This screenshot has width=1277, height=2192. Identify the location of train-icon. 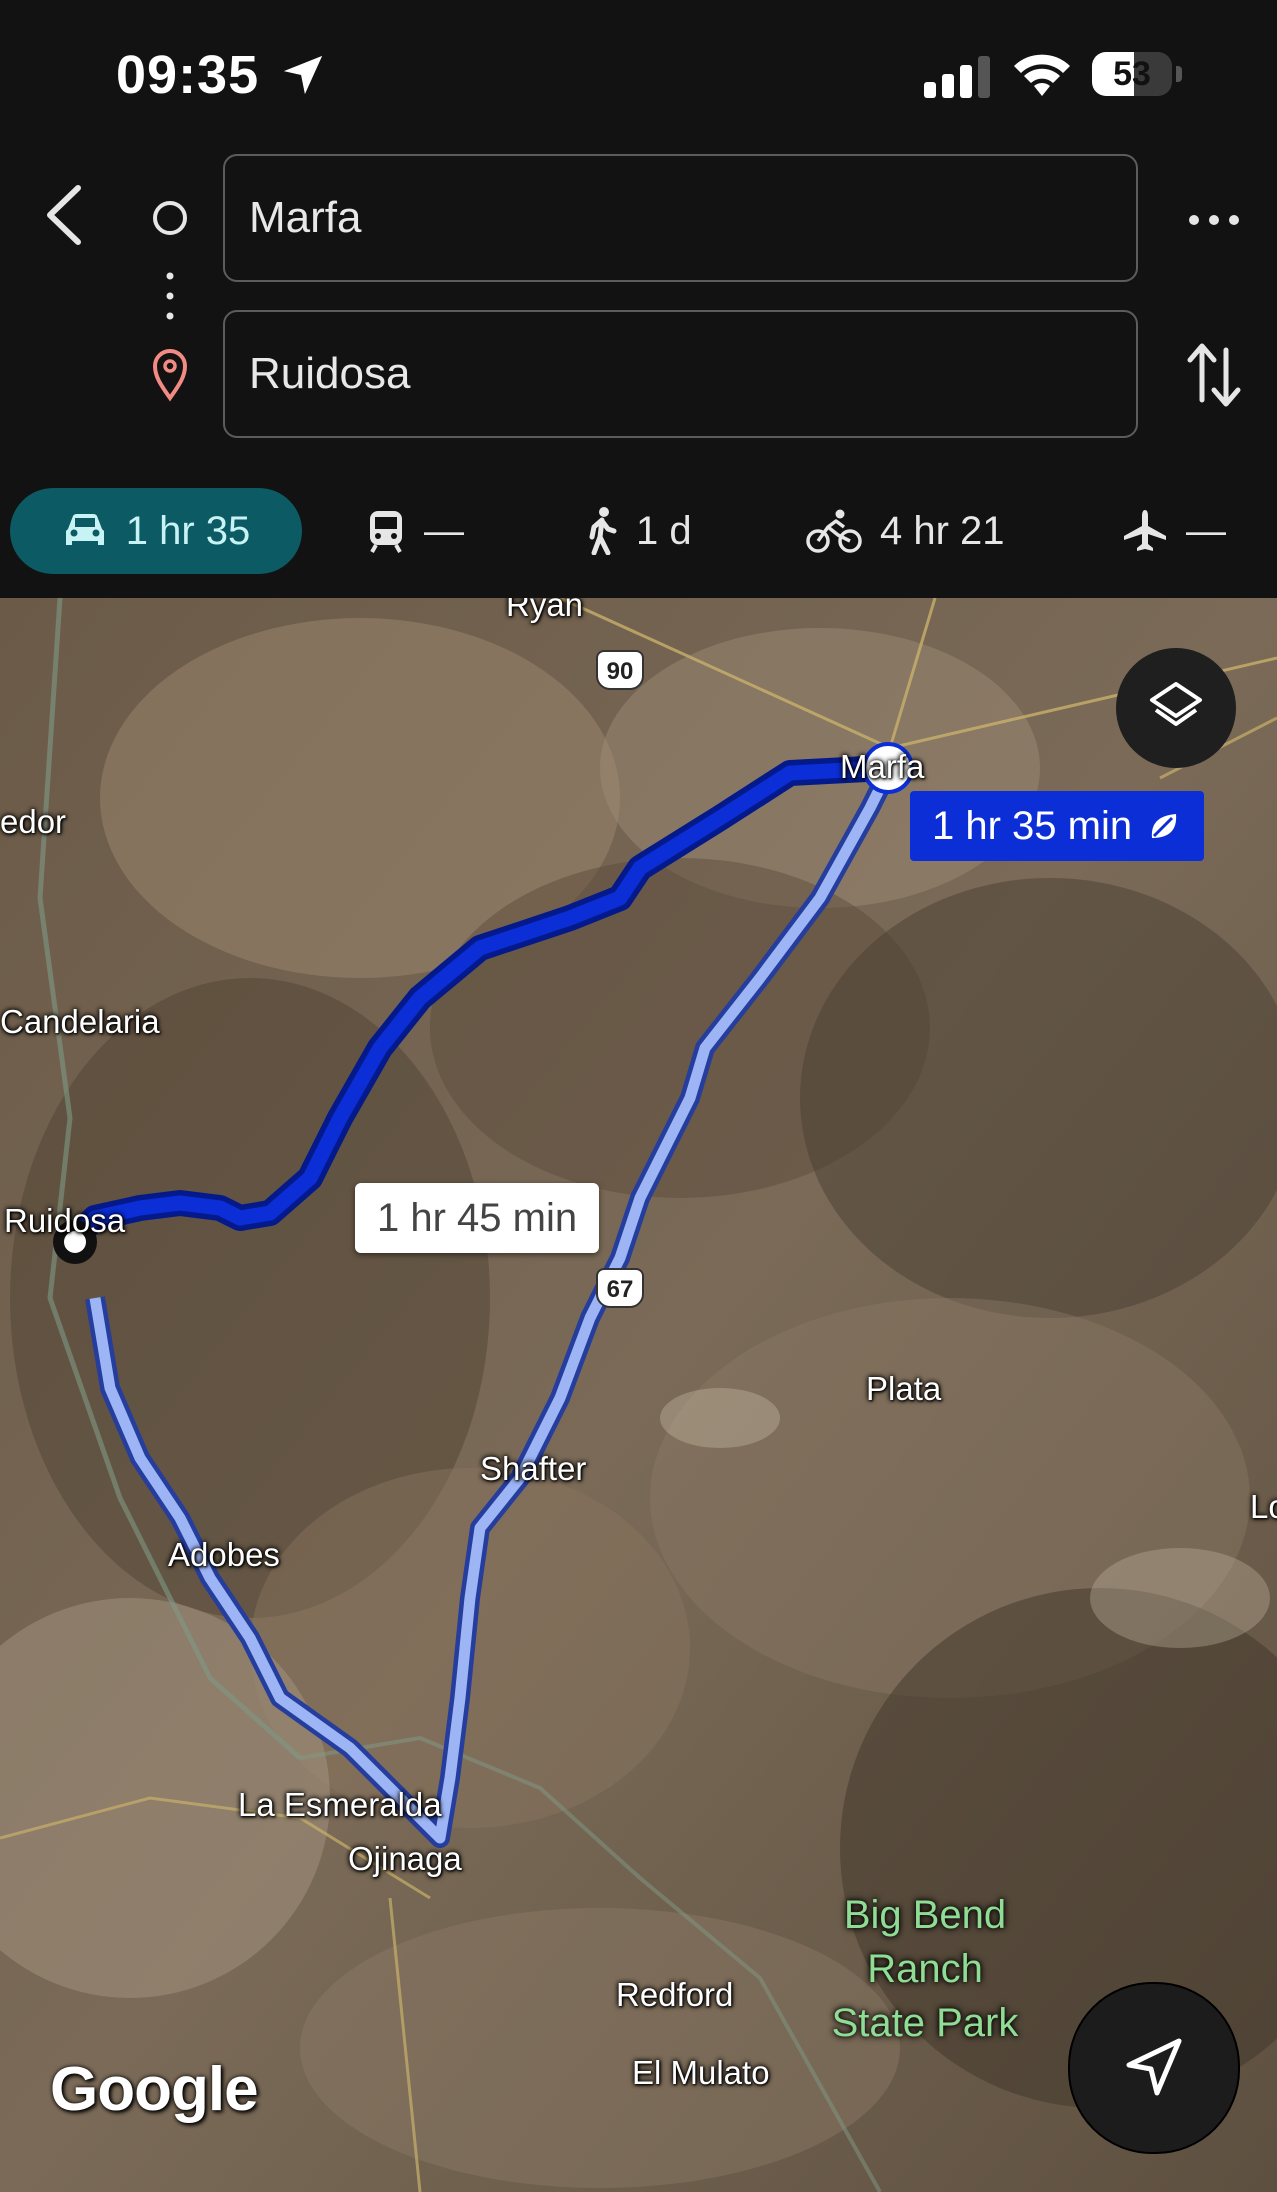
(386, 532).